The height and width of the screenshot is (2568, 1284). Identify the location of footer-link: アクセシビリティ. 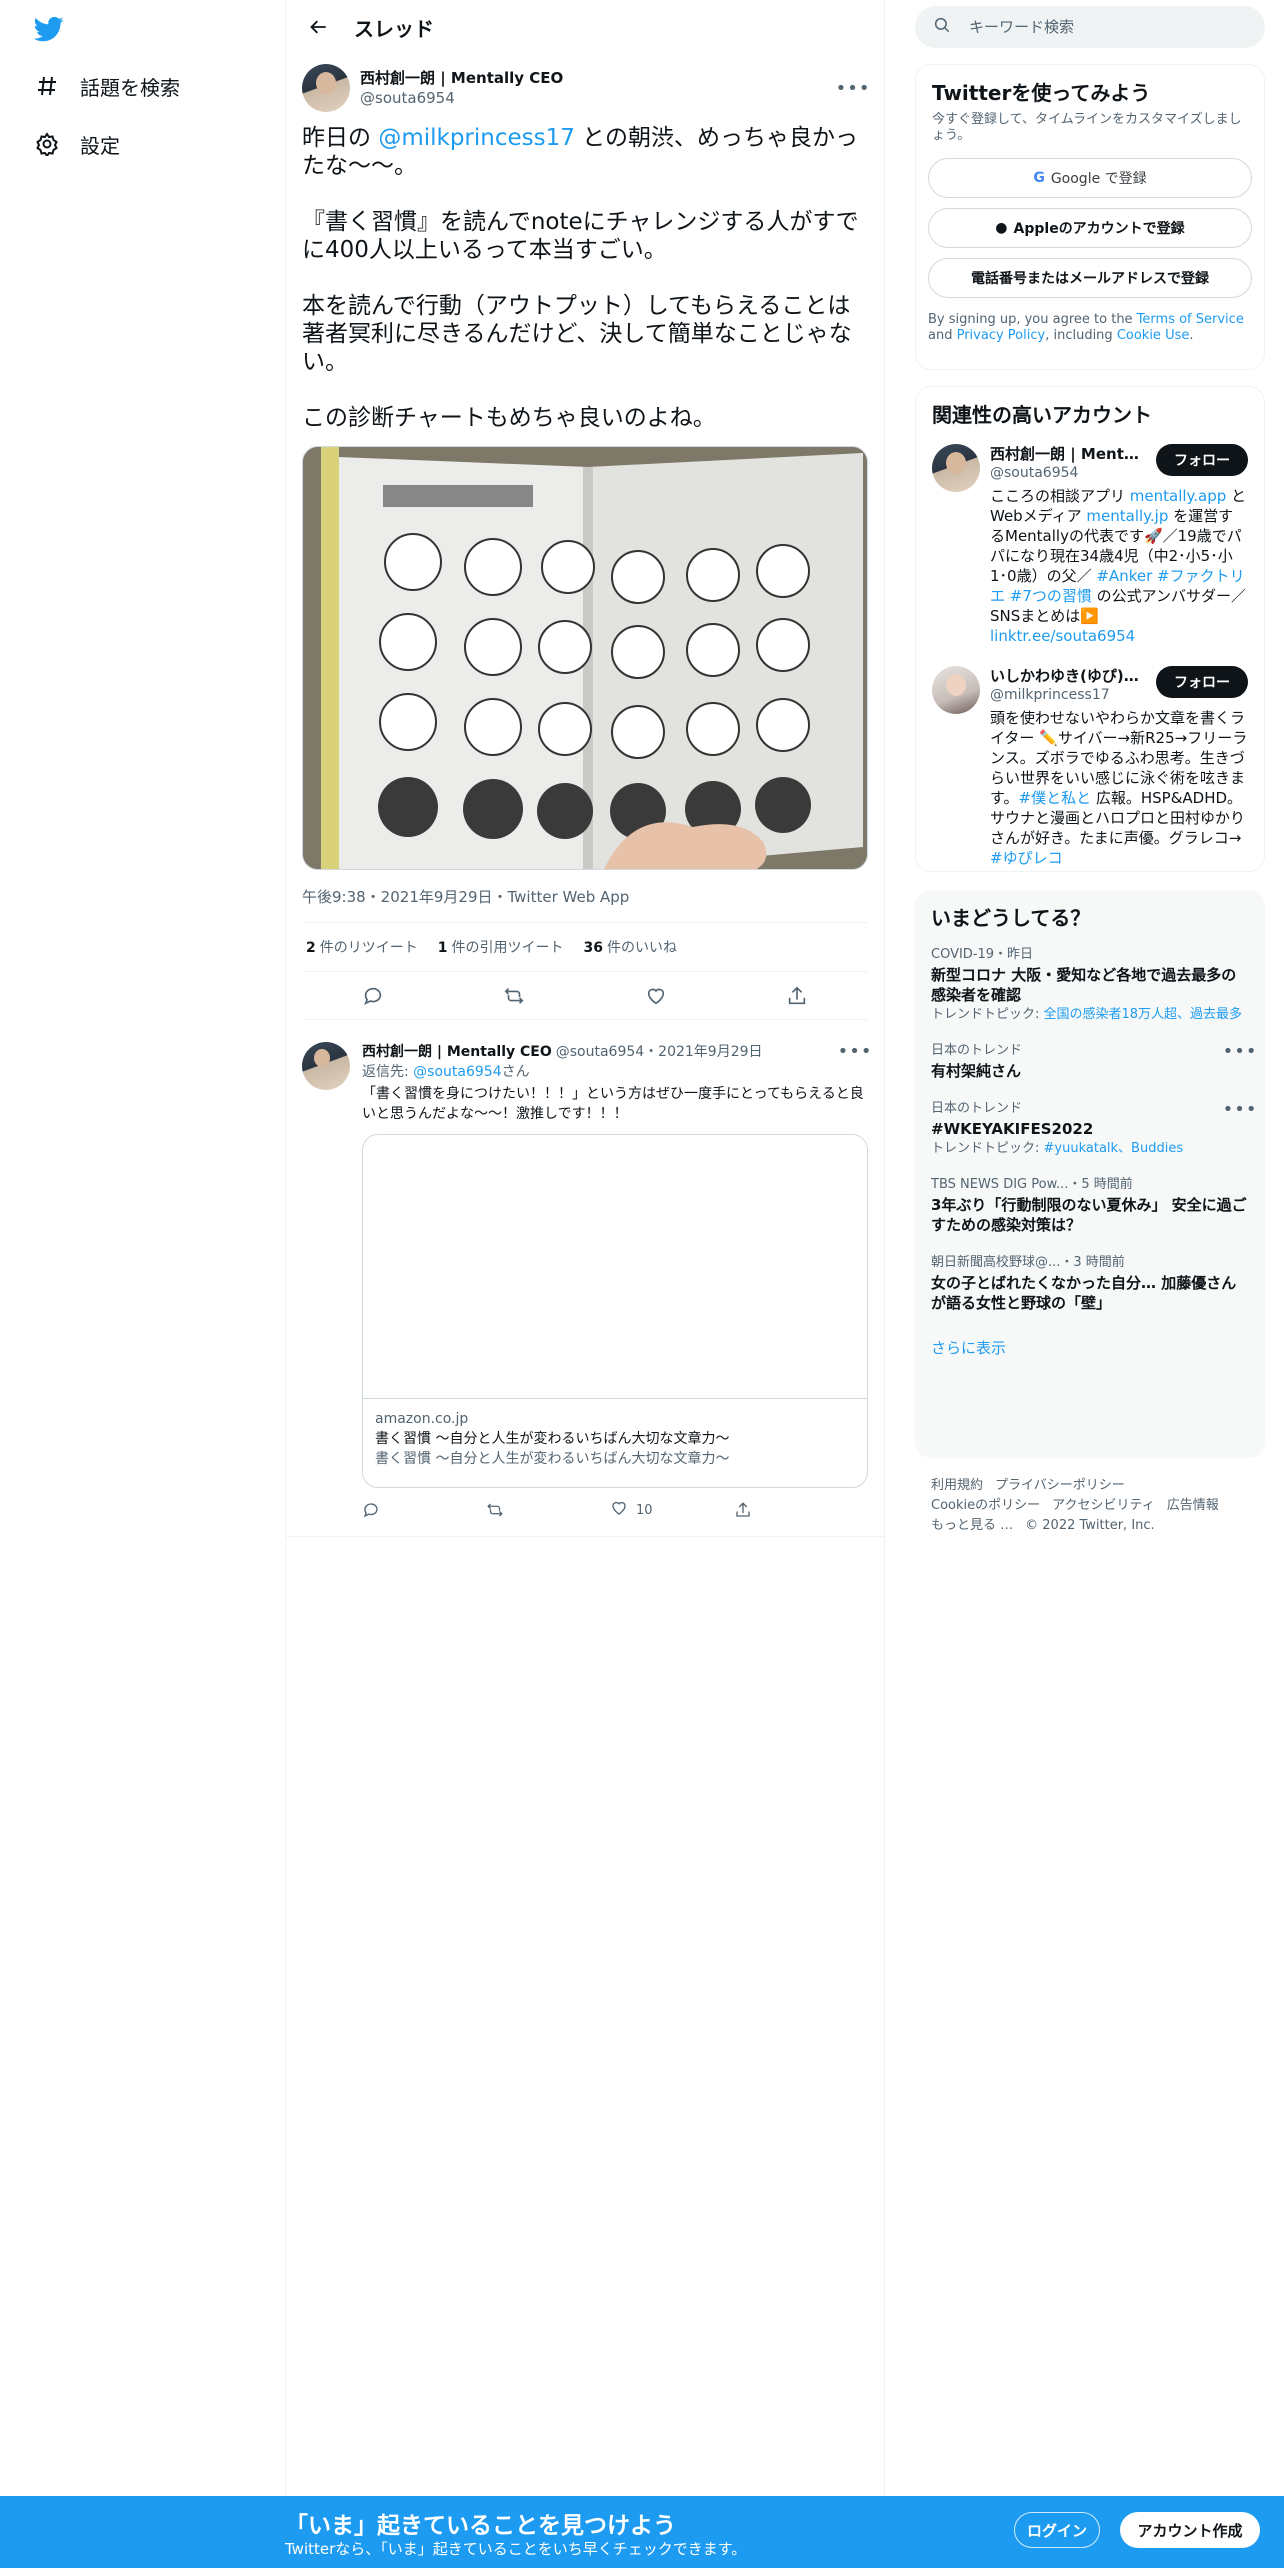
(1103, 1505).